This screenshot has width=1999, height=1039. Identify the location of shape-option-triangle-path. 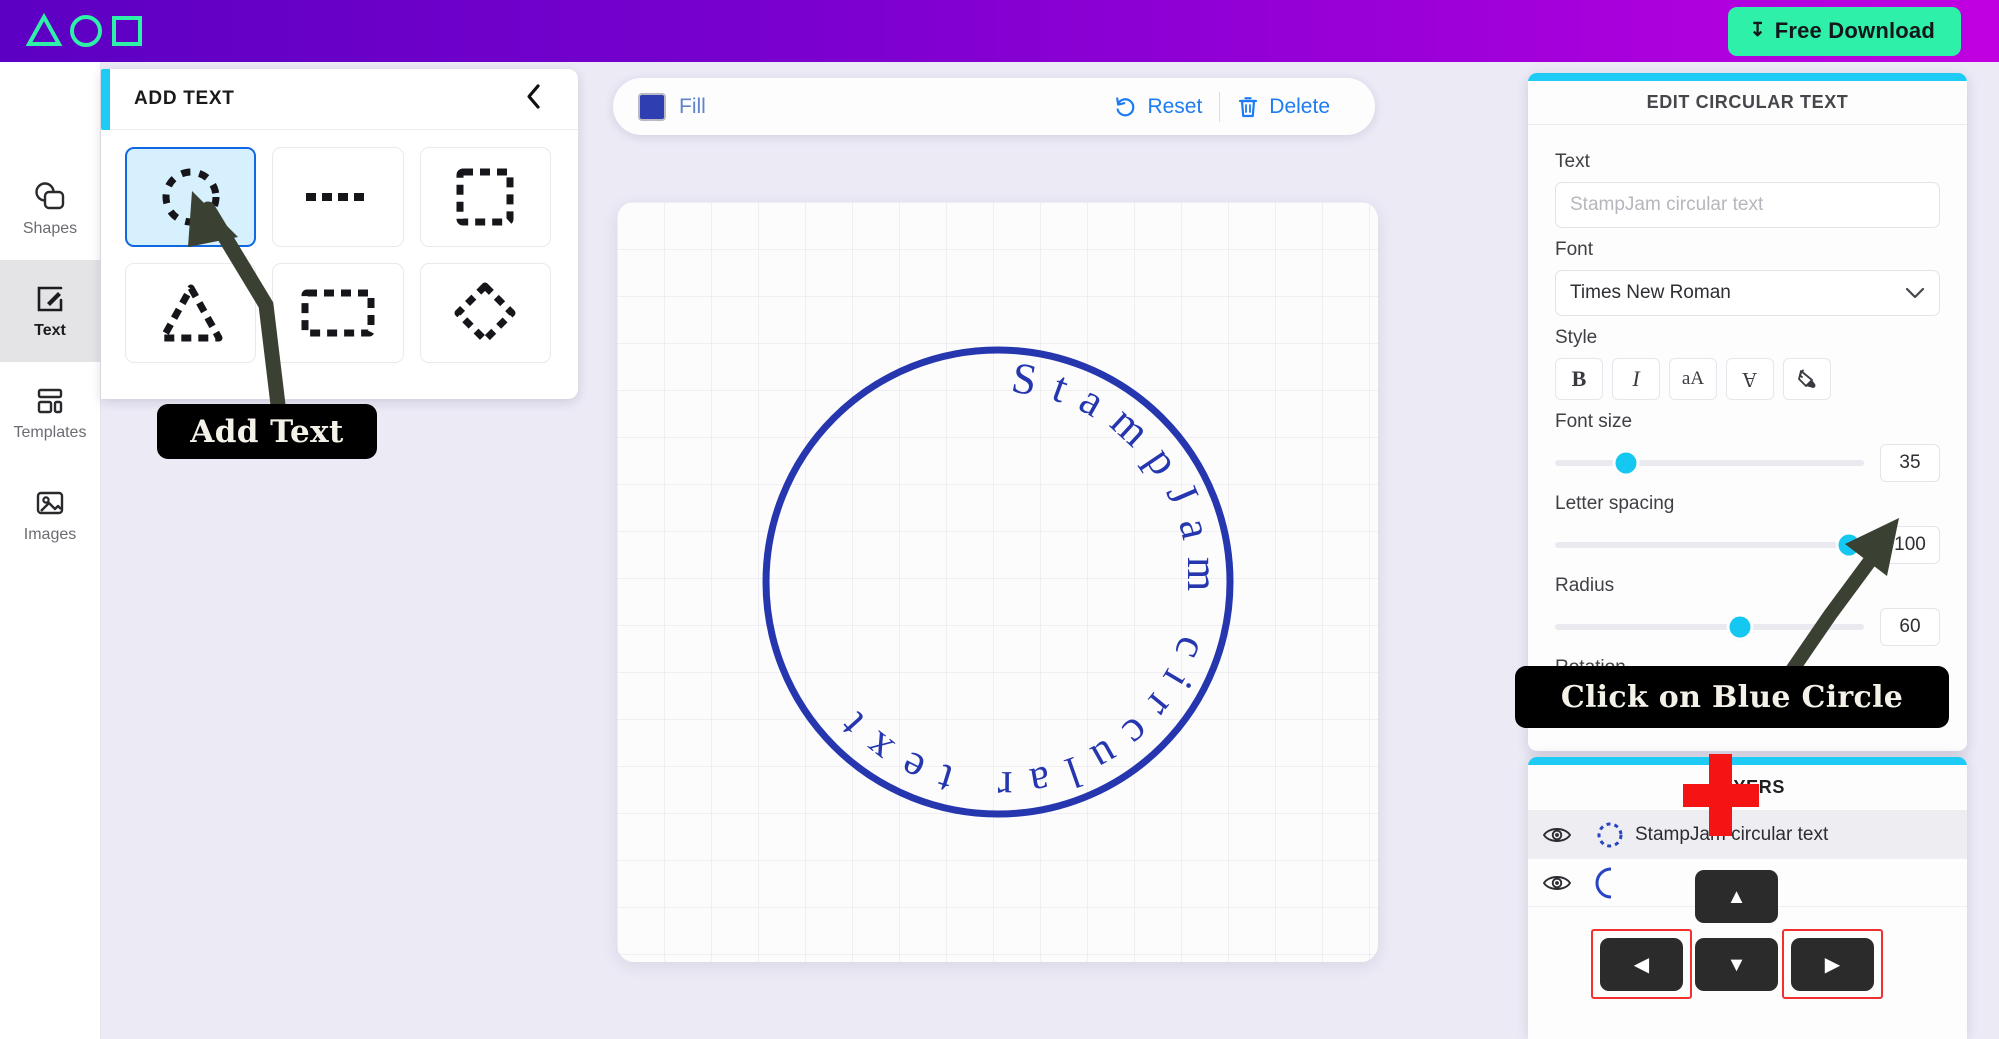
(191, 313).